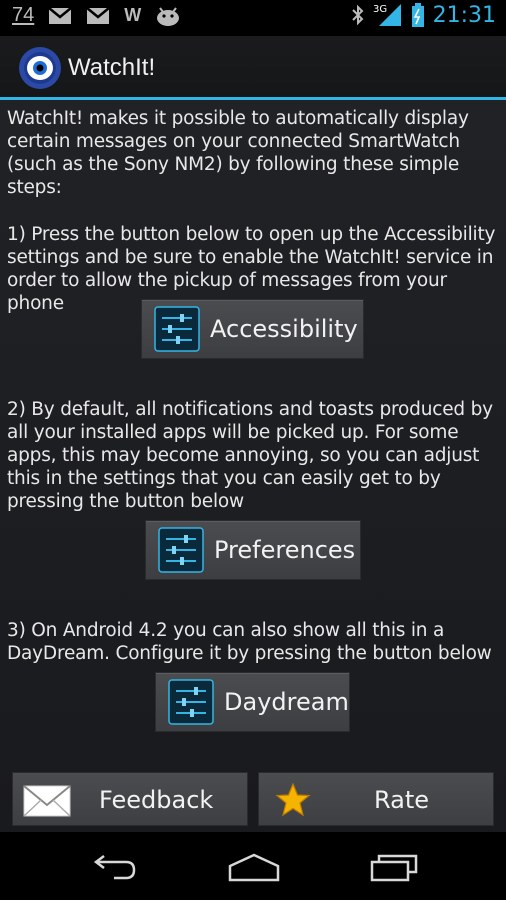 Image resolution: width=506 pixels, height=900 pixels. I want to click on back-icon, so click(113, 867).